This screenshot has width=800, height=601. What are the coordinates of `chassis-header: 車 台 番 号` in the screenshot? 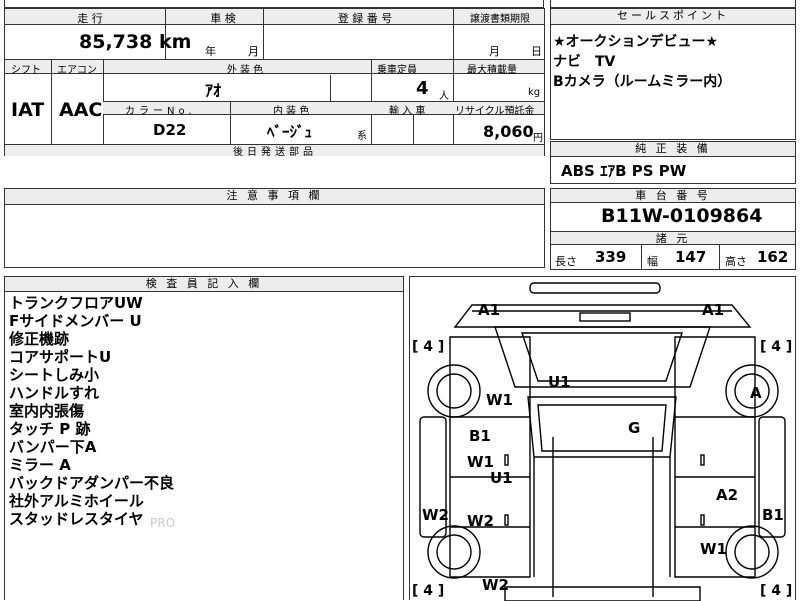 It's located at (673, 196).